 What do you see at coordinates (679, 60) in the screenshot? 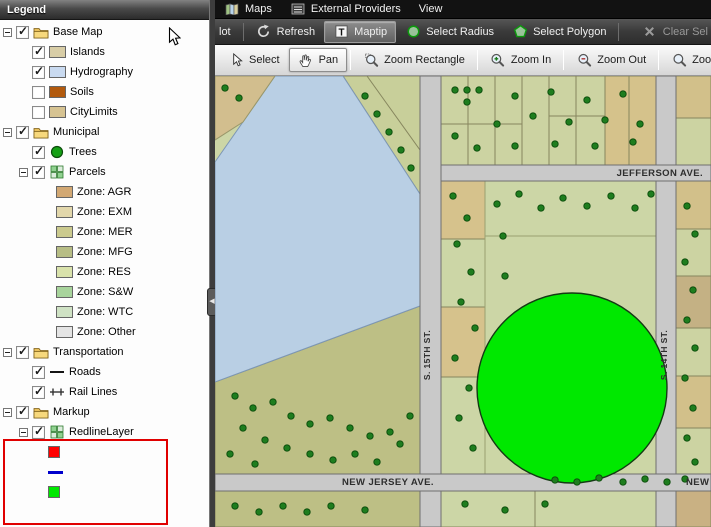
I see `zoom-extents-icon` at bounding box center [679, 60].